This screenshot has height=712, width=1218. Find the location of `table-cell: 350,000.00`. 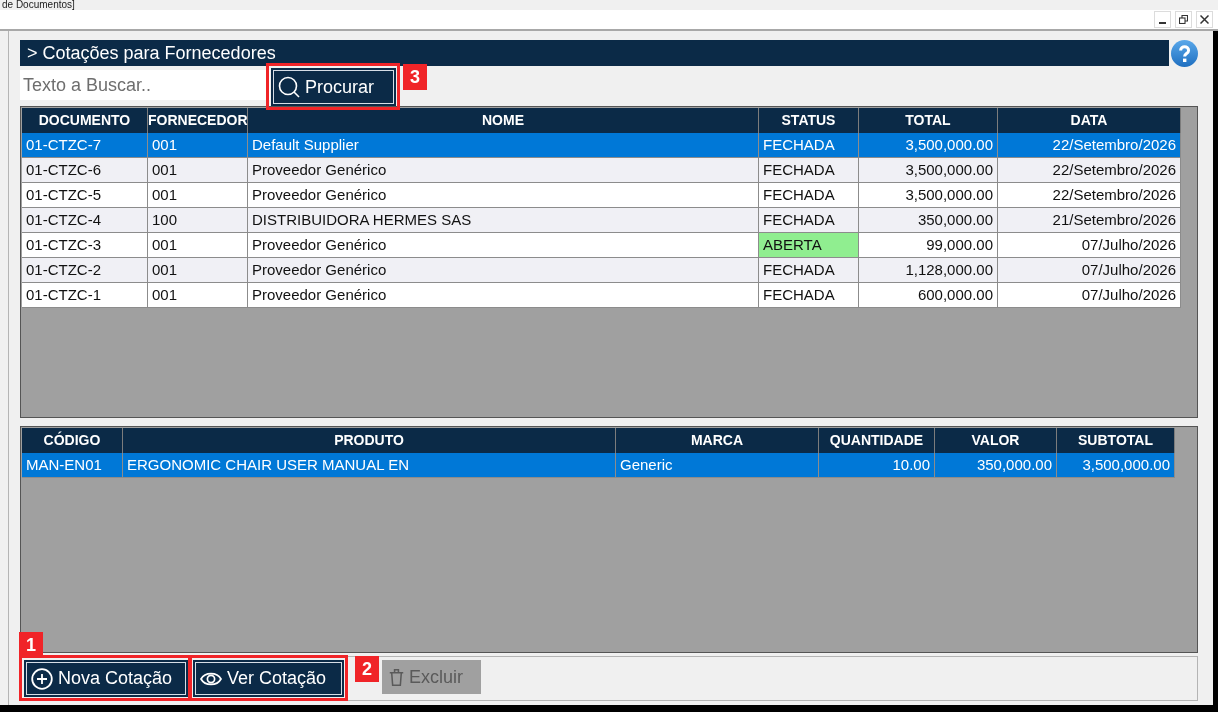

table-cell: 350,000.00 is located at coordinates (996, 465).